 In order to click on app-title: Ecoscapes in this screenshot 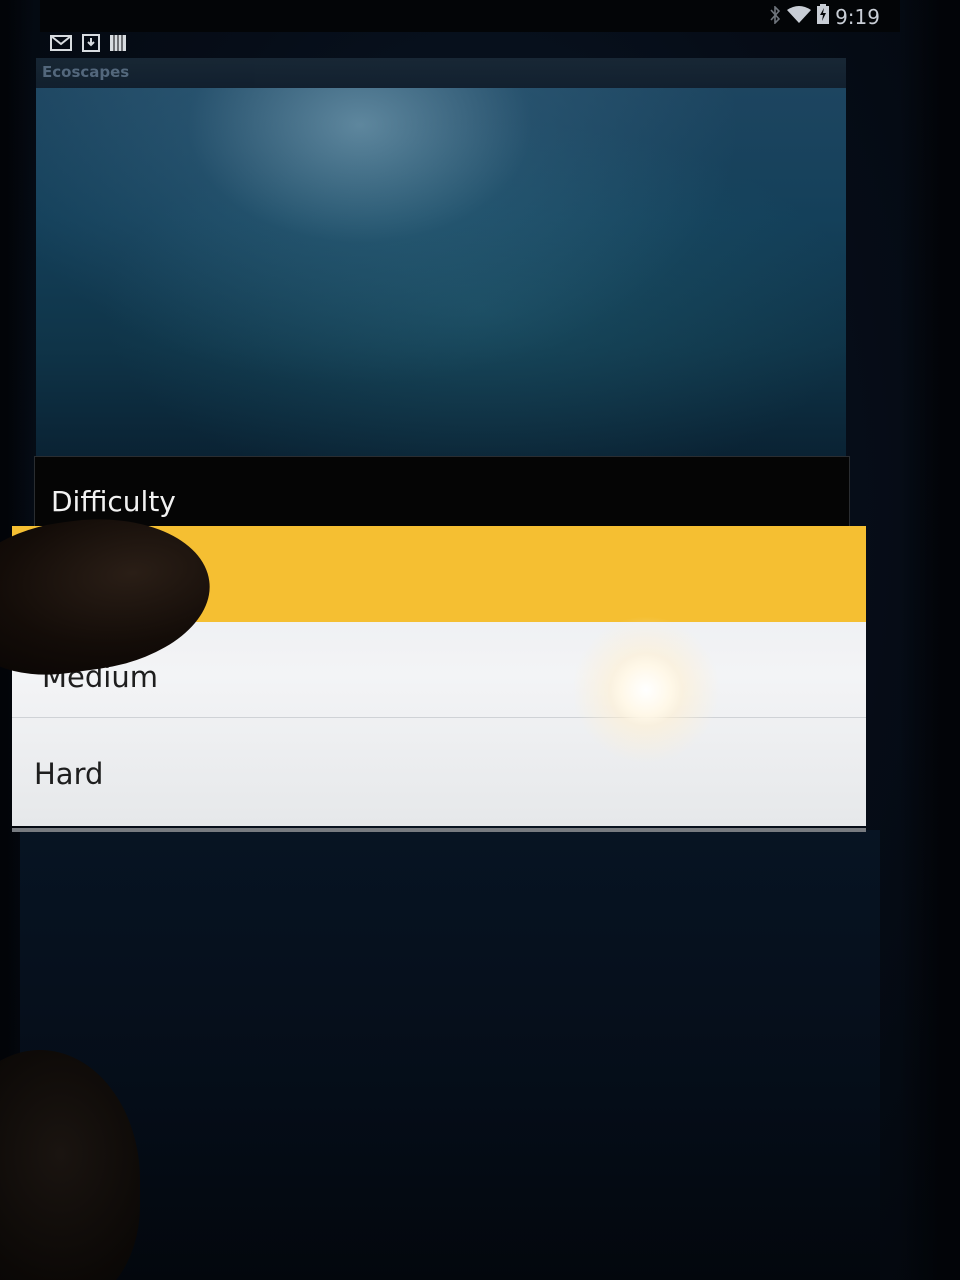, I will do `click(86, 72)`.